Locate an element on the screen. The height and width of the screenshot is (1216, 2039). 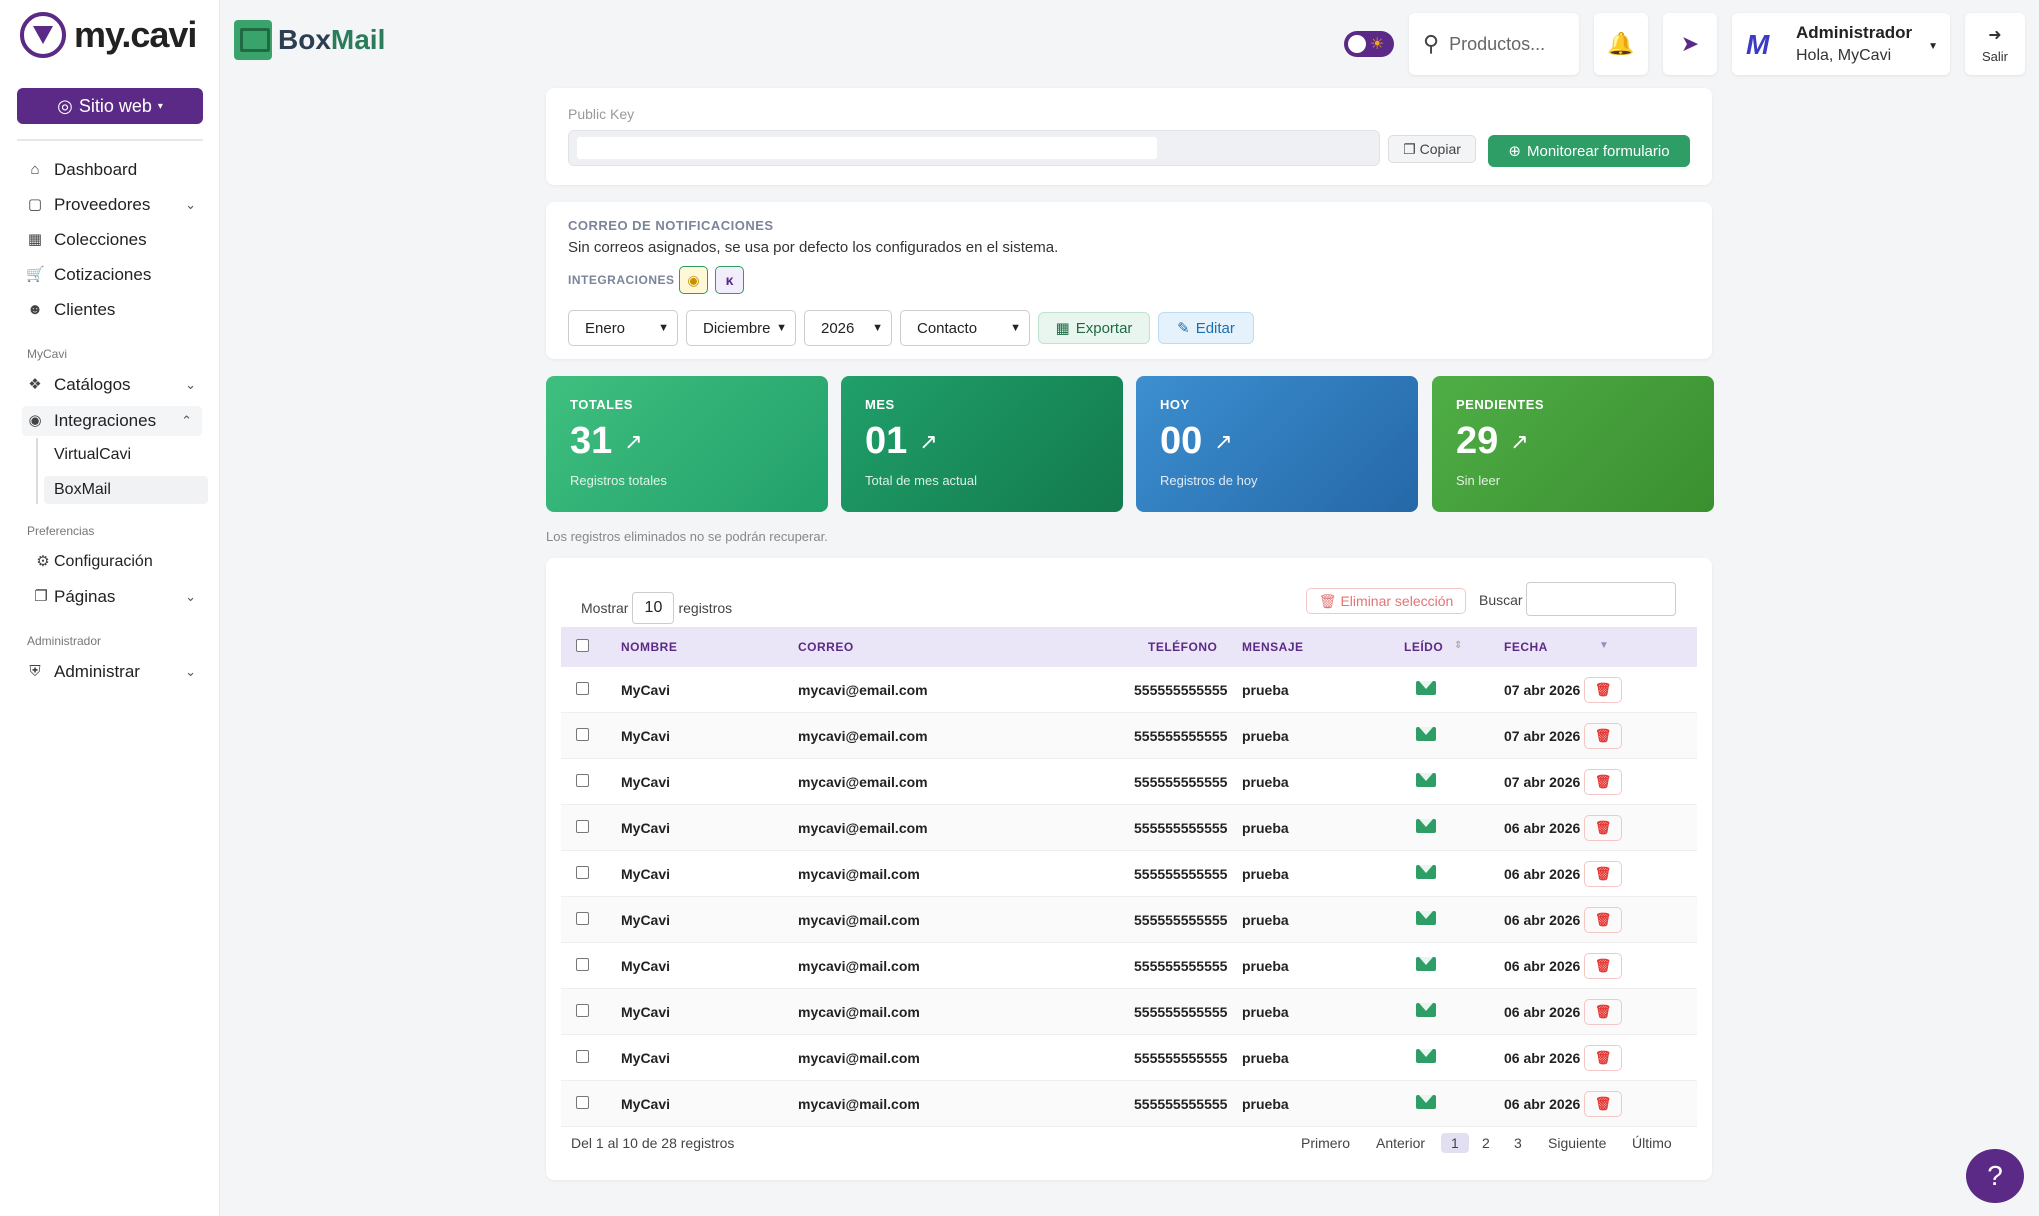
sidebar-item-paginas: ❐ Páginas ⌄ is located at coordinates (122, 597).